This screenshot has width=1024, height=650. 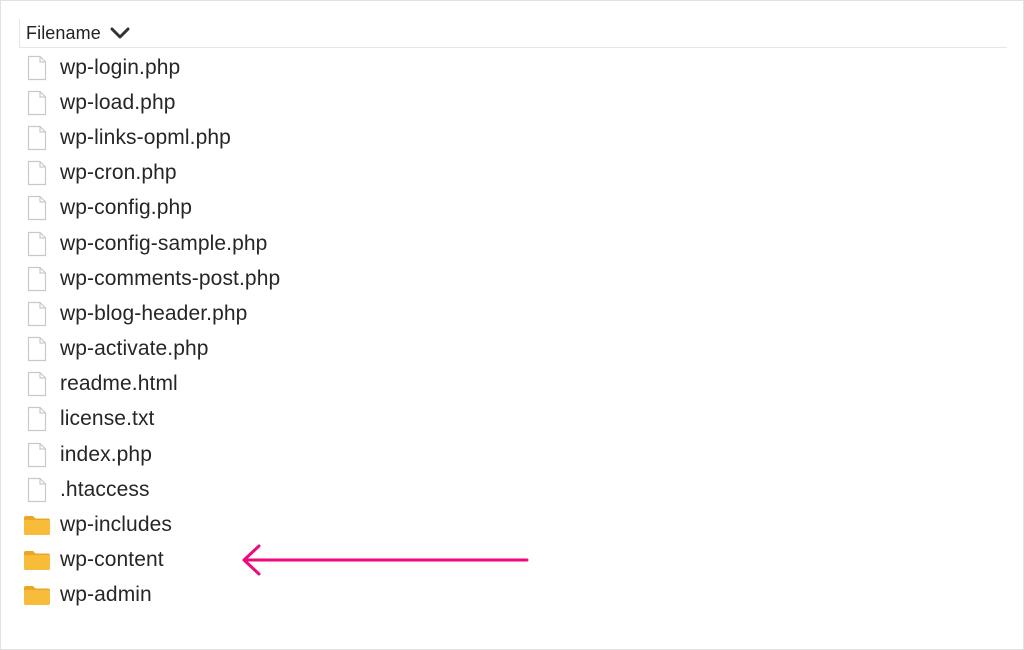 What do you see at coordinates (513, 33) in the screenshot?
I see `filename-column-header: Filename` at bounding box center [513, 33].